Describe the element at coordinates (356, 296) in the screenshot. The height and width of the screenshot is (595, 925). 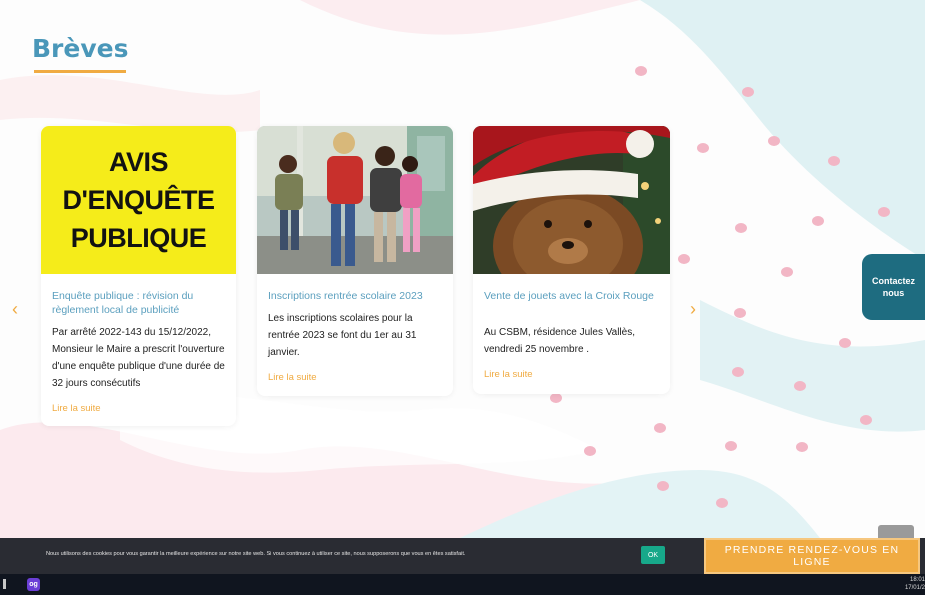
I see `card-title: Inscriptions rentrée scolaire 2023` at that location.